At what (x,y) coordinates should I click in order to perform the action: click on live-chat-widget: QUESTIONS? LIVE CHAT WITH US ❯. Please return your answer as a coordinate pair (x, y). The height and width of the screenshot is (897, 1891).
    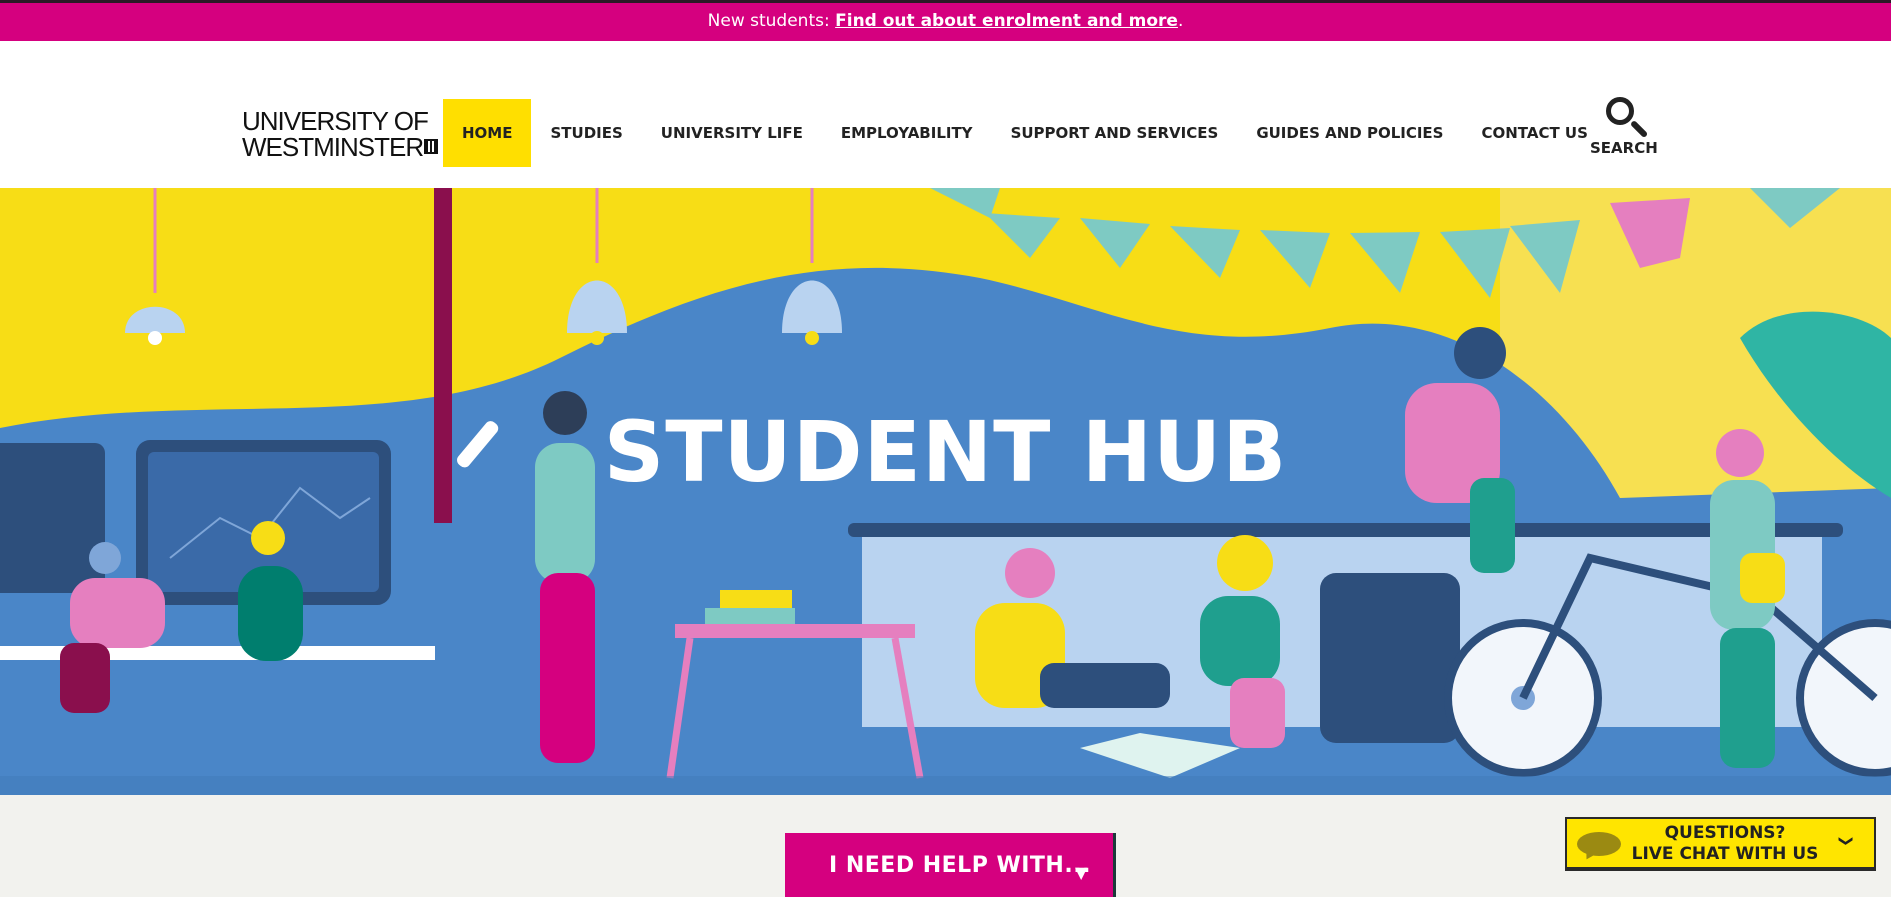
    Looking at the image, I should click on (1720, 843).